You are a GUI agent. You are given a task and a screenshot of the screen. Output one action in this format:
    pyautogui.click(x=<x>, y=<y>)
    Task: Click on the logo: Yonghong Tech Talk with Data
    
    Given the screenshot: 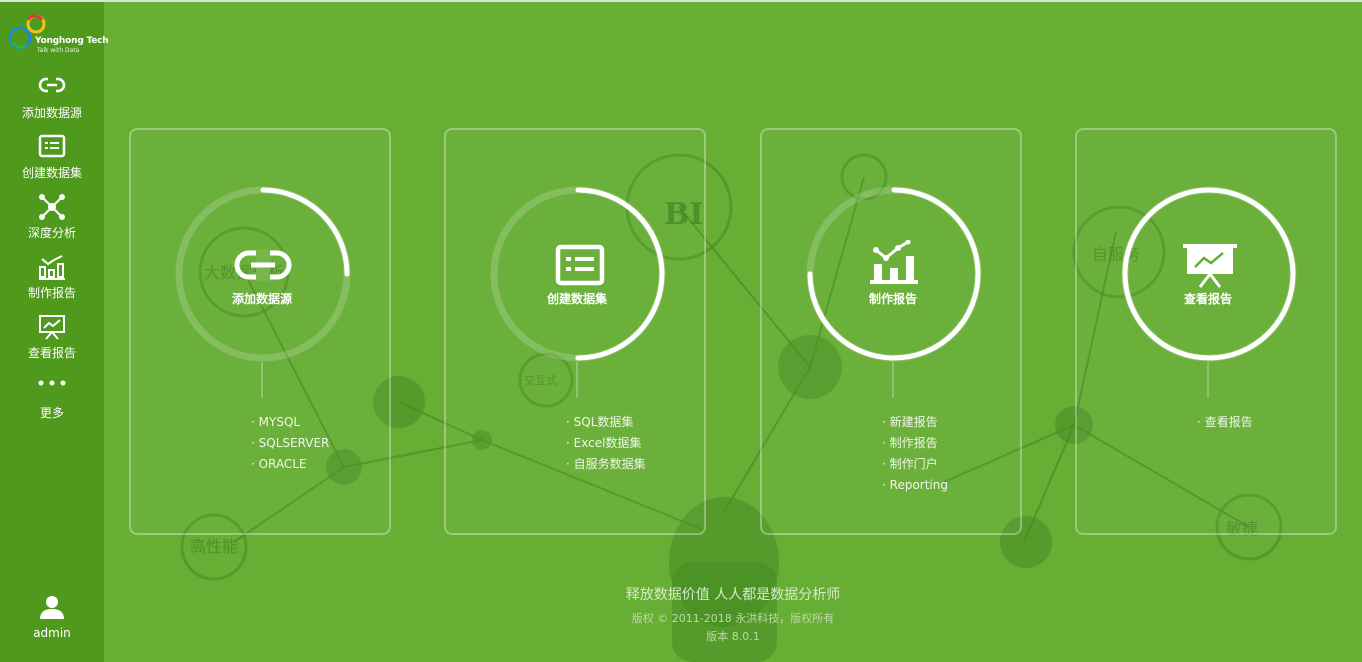 What is the action you would take?
    pyautogui.click(x=57, y=34)
    